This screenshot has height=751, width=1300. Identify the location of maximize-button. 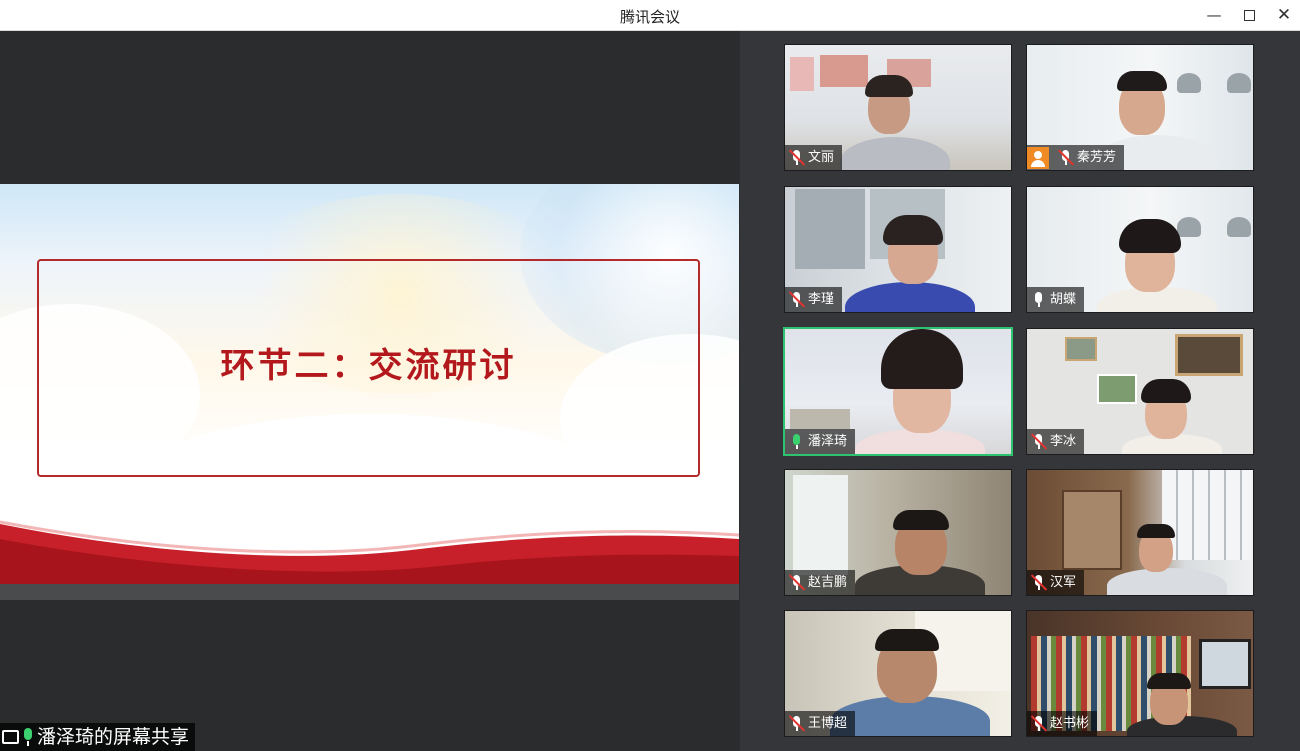
(1249, 15).